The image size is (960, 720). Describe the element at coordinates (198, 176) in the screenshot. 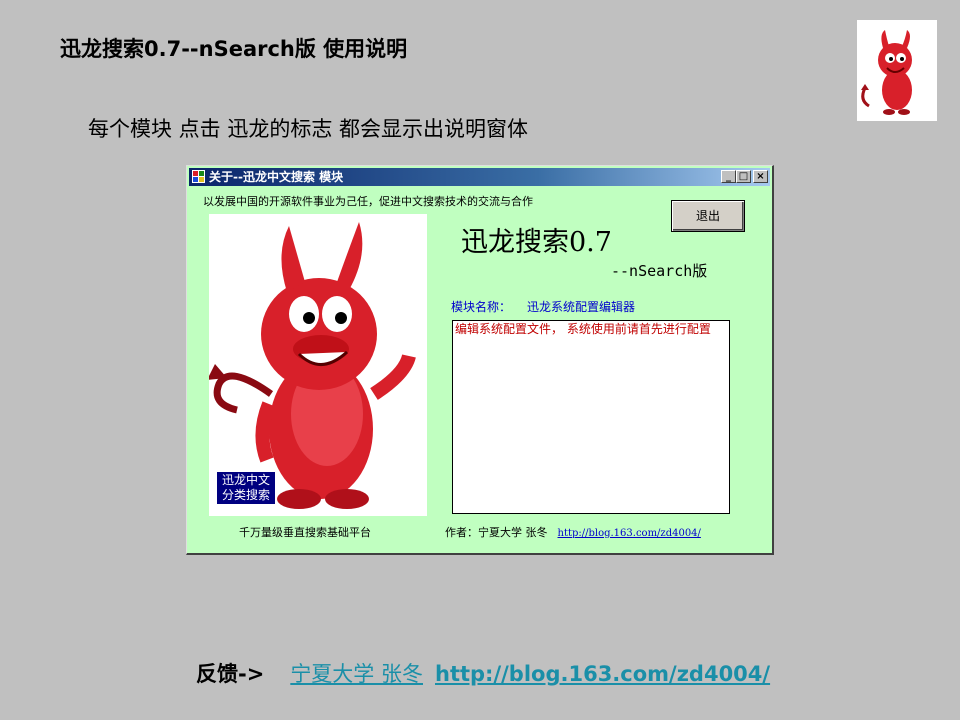

I see `app-icon` at that location.